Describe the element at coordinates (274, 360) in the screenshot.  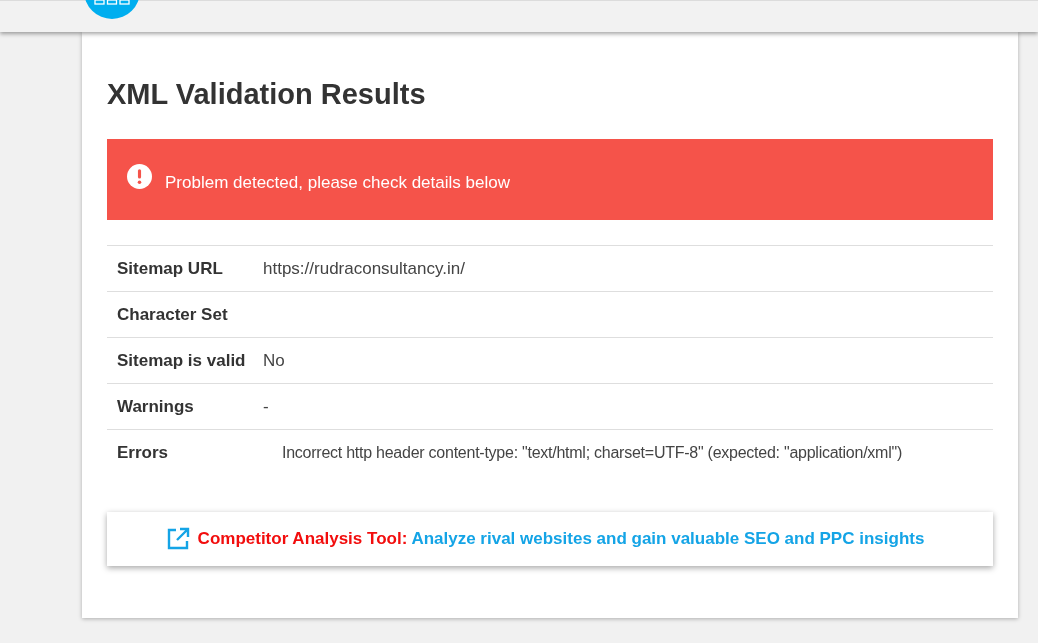
I see `result-value: No` at that location.